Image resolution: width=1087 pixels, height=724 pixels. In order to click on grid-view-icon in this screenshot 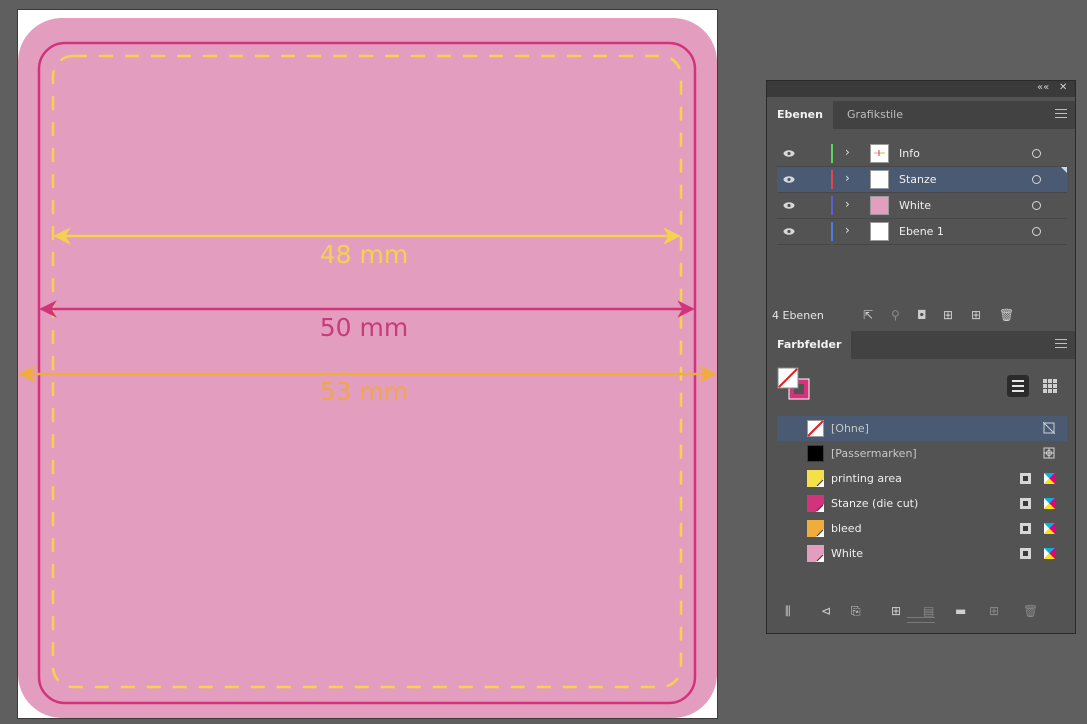, I will do `click(1050, 386)`.